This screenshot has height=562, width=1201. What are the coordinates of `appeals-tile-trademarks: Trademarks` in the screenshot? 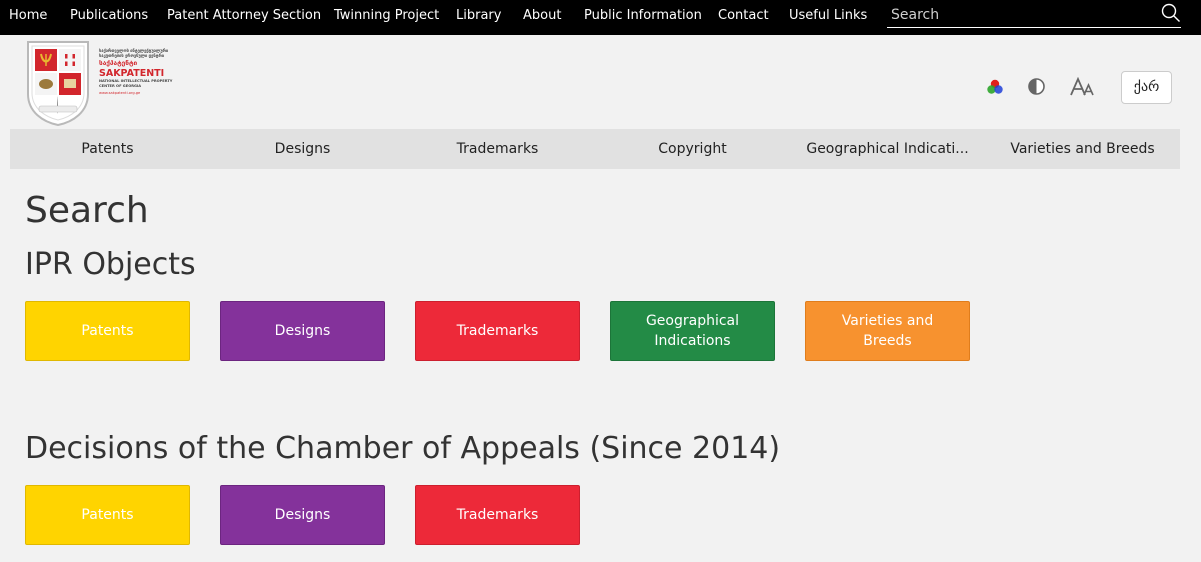 It's located at (497, 515).